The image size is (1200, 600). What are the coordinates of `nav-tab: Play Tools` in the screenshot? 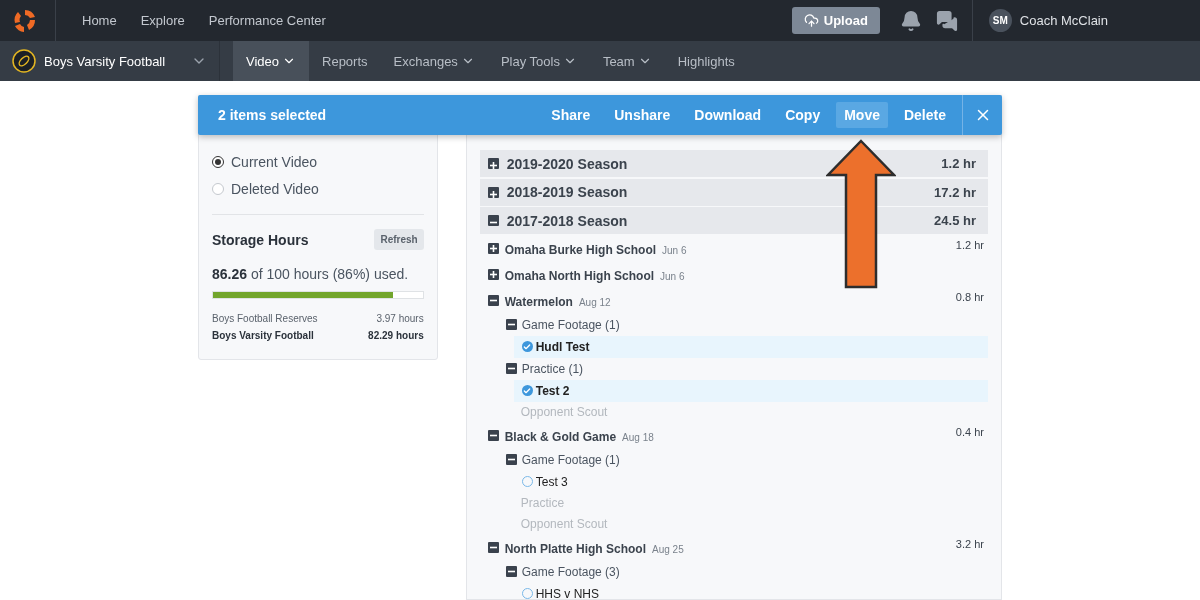 It's located at (538, 61).